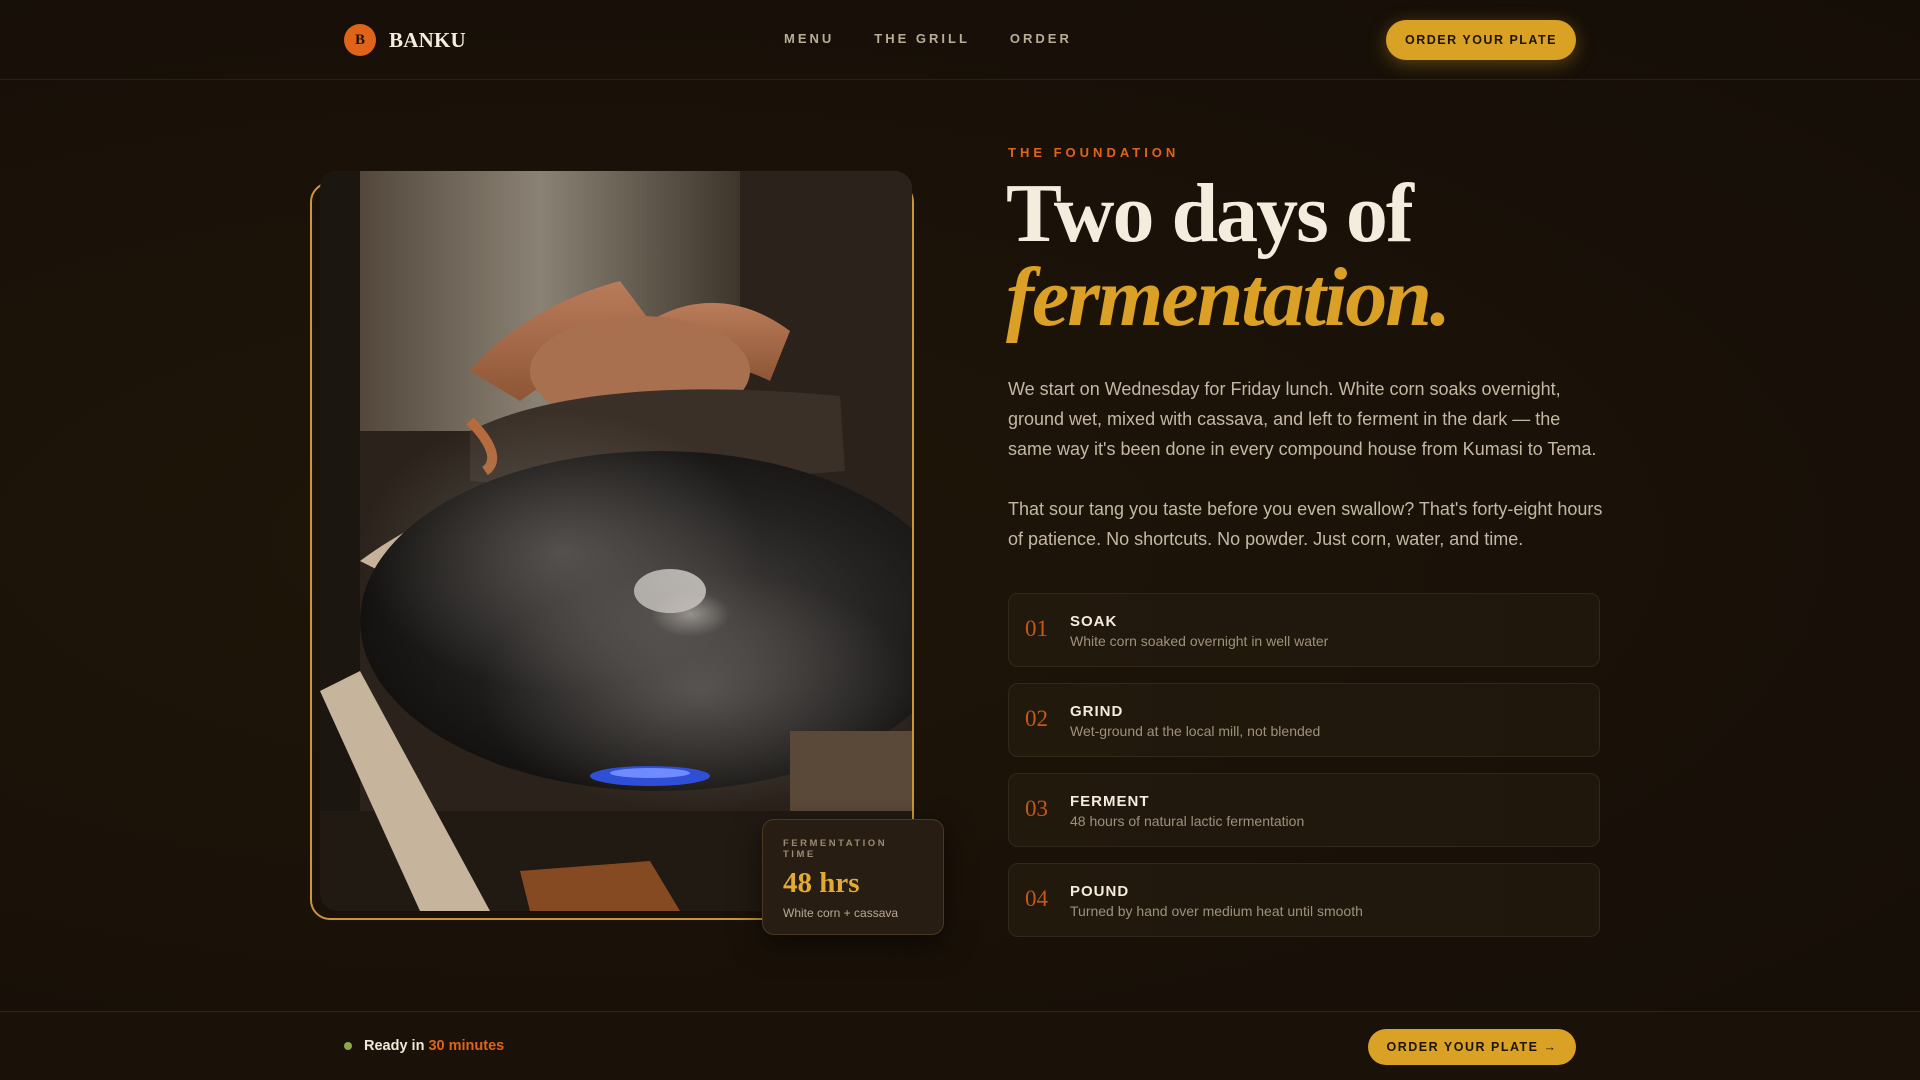 The width and height of the screenshot is (1920, 1080). Describe the element at coordinates (466, 1046) in the screenshot. I see `ready-time: 30 minutes` at that location.